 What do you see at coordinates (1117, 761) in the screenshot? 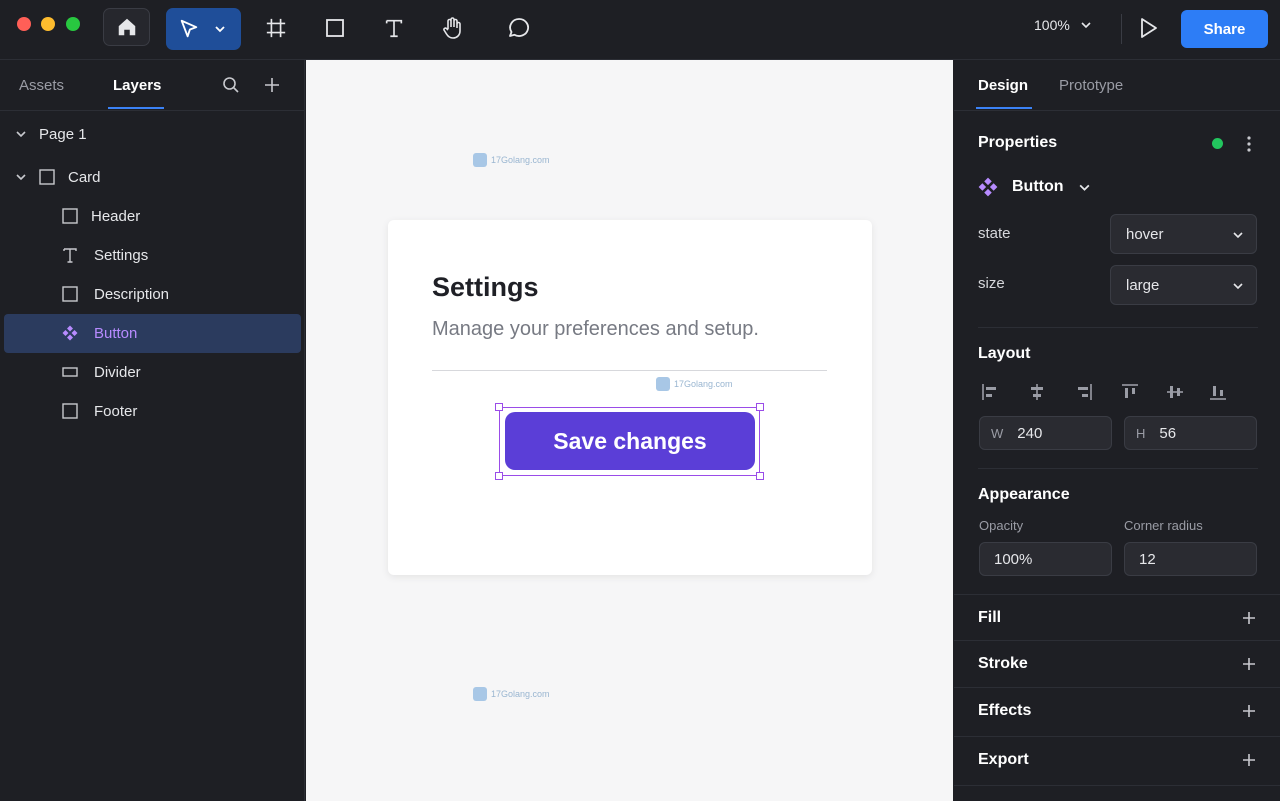
I see `export-section: Export` at bounding box center [1117, 761].